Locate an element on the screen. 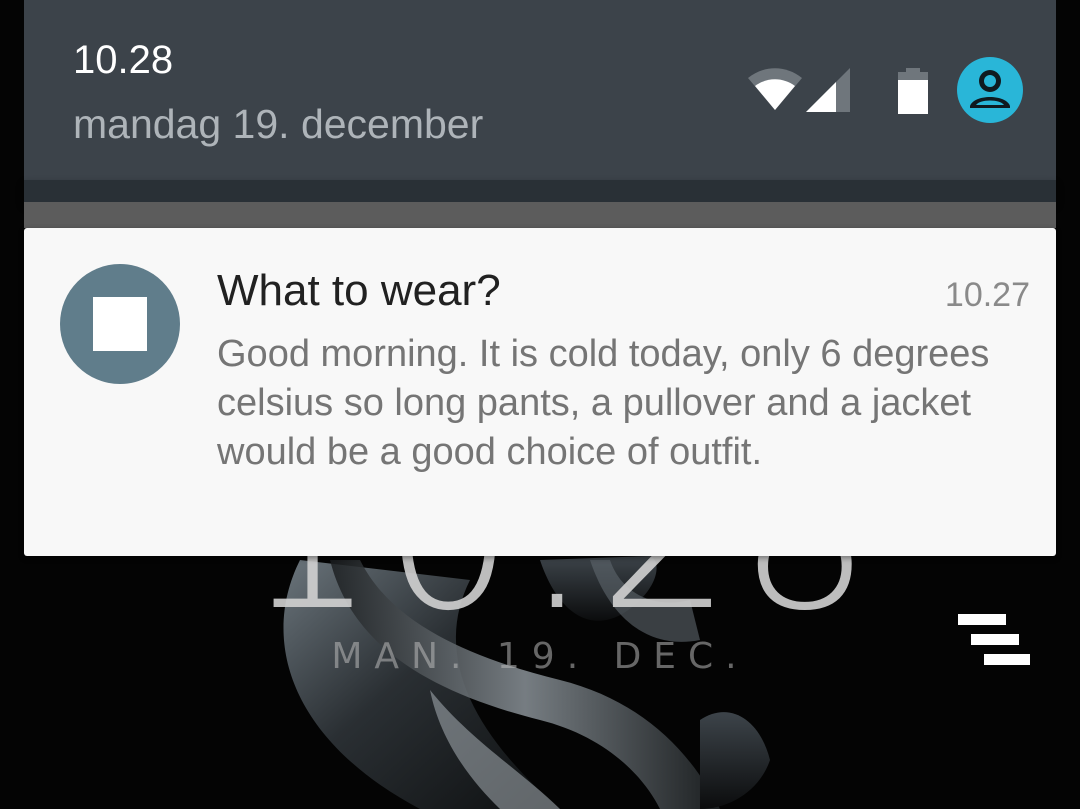 Image resolution: width=1080 pixels, height=809 pixels. stop-square-glyph is located at coordinates (120, 324).